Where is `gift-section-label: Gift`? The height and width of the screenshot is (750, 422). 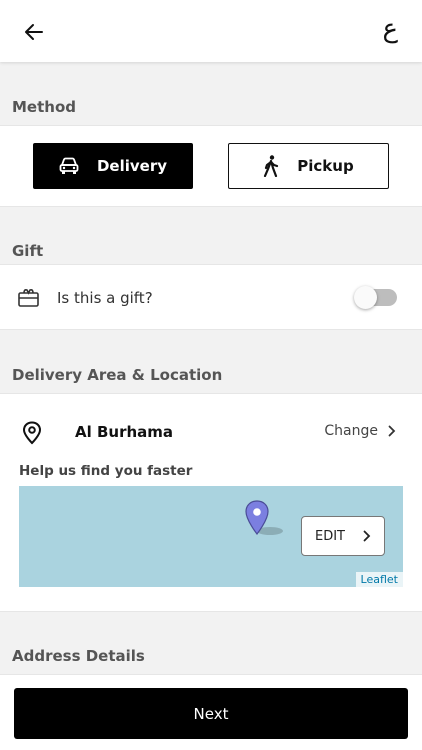
gift-section-label: Gift is located at coordinates (28, 251).